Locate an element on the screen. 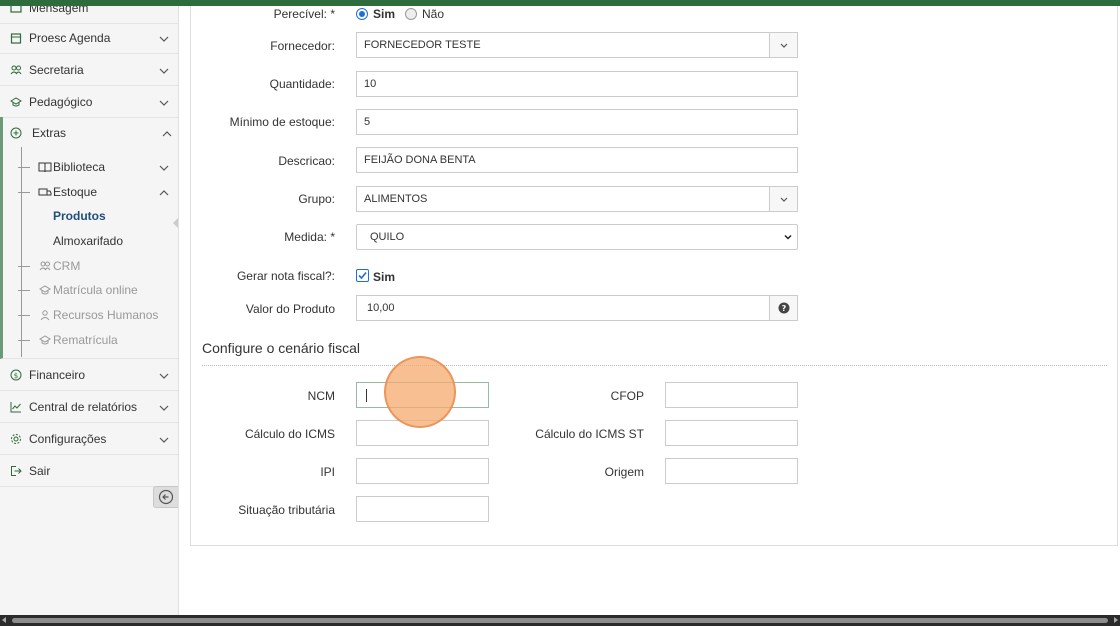 Image resolution: width=1120 pixels, height=626 pixels. sidebar-sub-rematricula: Rematrícula is located at coordinates (90, 340).